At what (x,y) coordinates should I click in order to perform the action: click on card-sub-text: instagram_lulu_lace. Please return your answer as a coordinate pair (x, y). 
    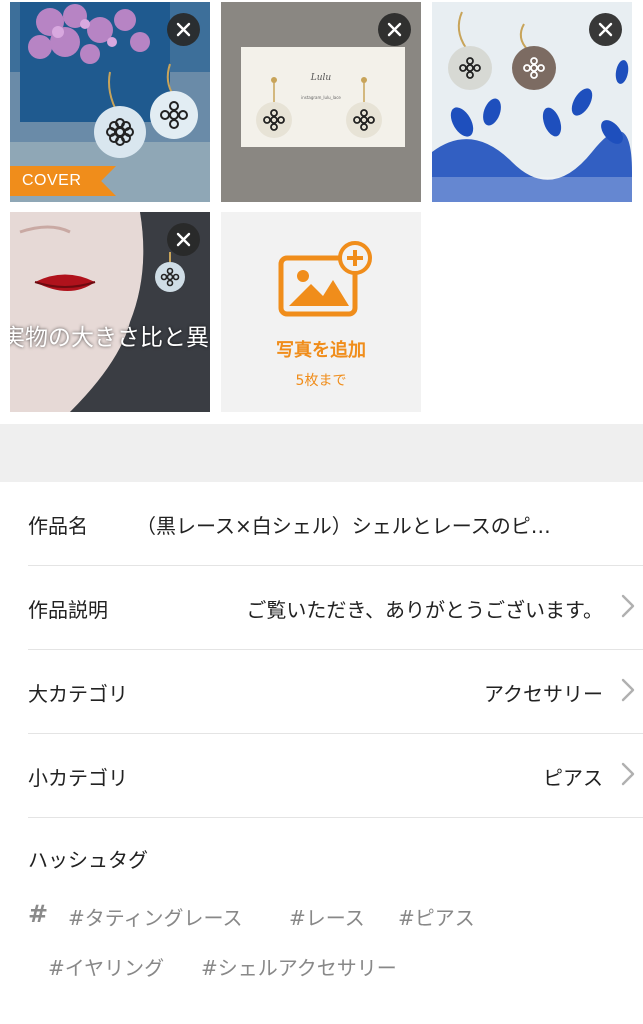
    Looking at the image, I should click on (321, 97).